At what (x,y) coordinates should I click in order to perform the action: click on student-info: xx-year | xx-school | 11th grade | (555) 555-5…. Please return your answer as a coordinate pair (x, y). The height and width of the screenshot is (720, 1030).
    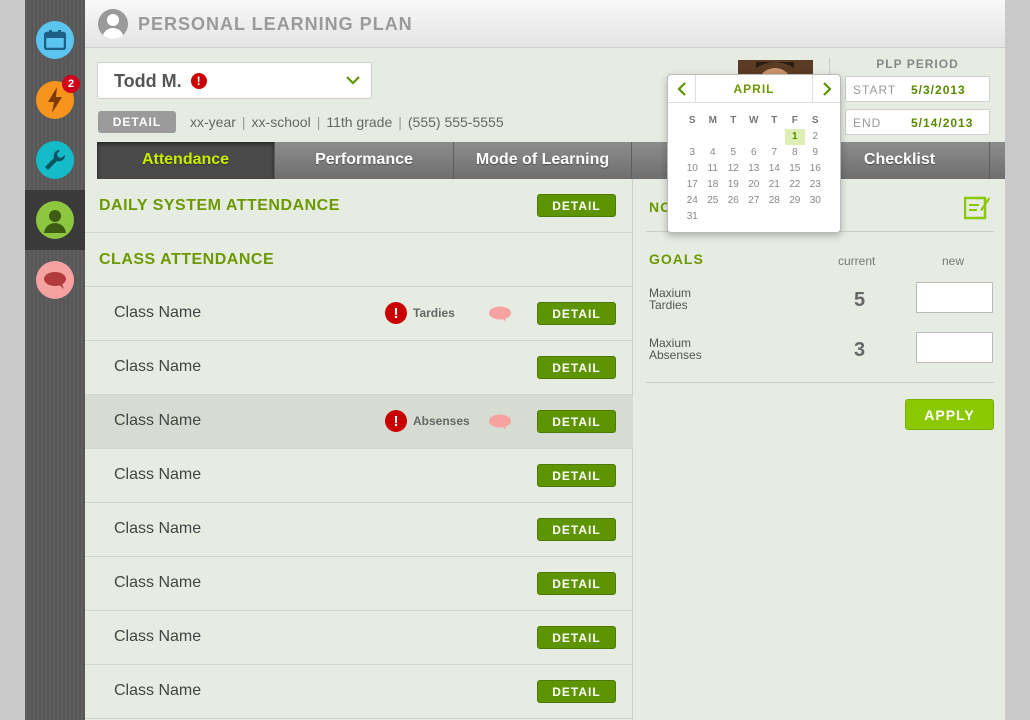
    Looking at the image, I should click on (347, 122).